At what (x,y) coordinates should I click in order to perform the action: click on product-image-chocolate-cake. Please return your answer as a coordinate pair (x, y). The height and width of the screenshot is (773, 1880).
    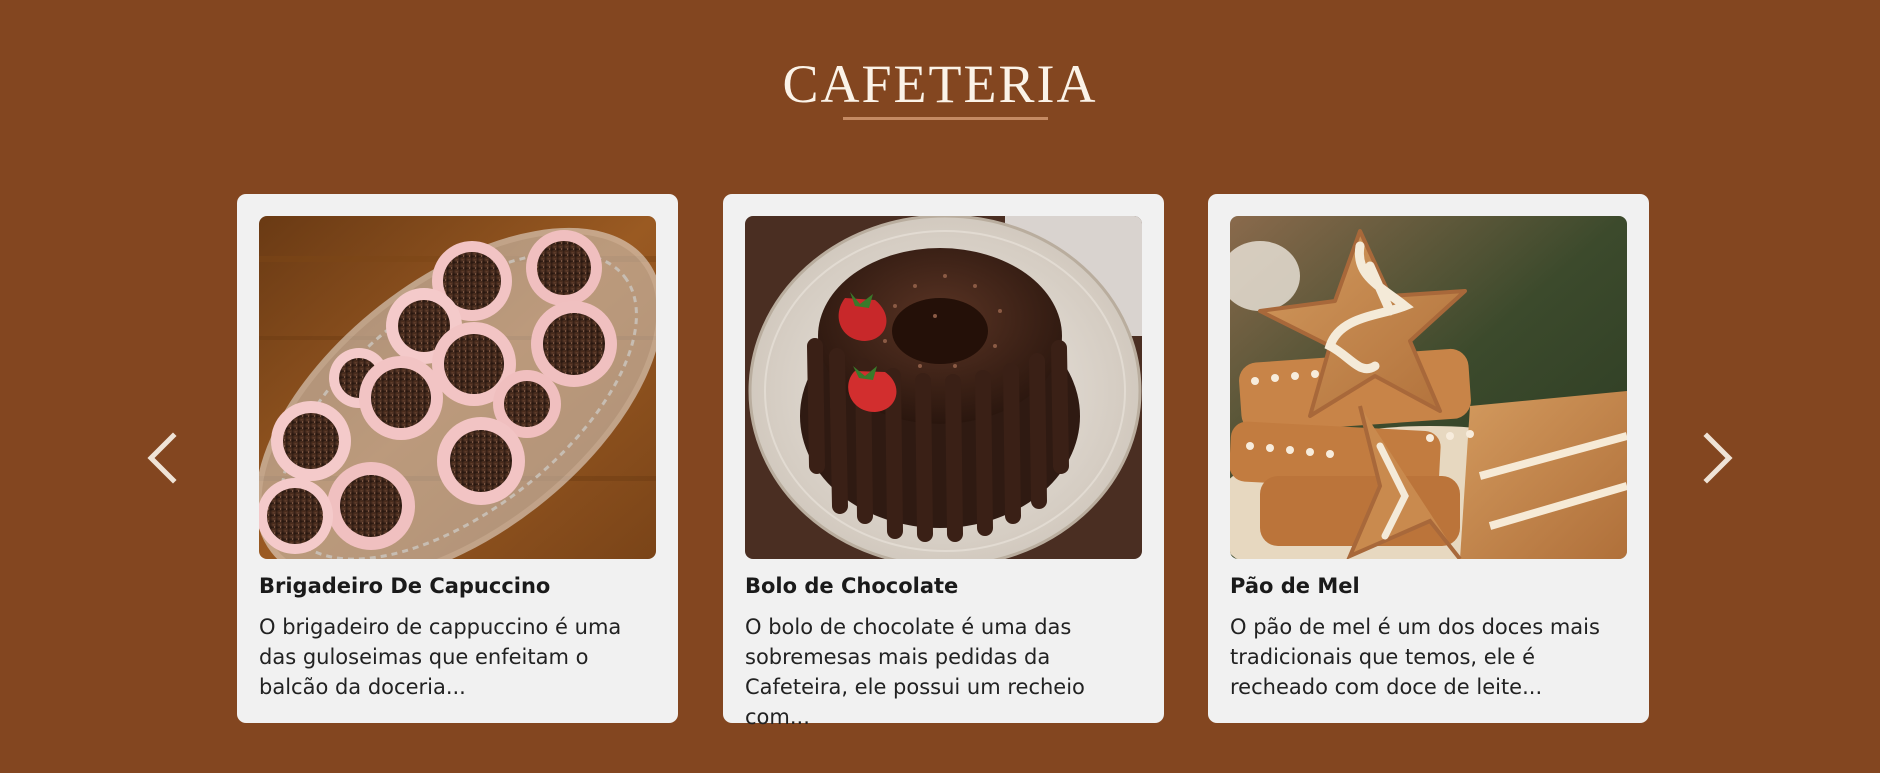
    Looking at the image, I should click on (943, 387).